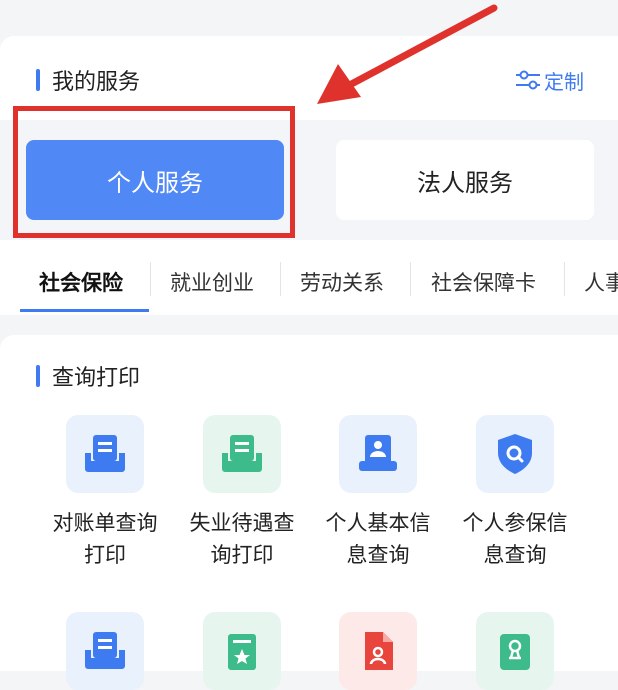  Describe the element at coordinates (342, 282) in the screenshot. I see `tab-labor-relations: 劳动关系` at that location.